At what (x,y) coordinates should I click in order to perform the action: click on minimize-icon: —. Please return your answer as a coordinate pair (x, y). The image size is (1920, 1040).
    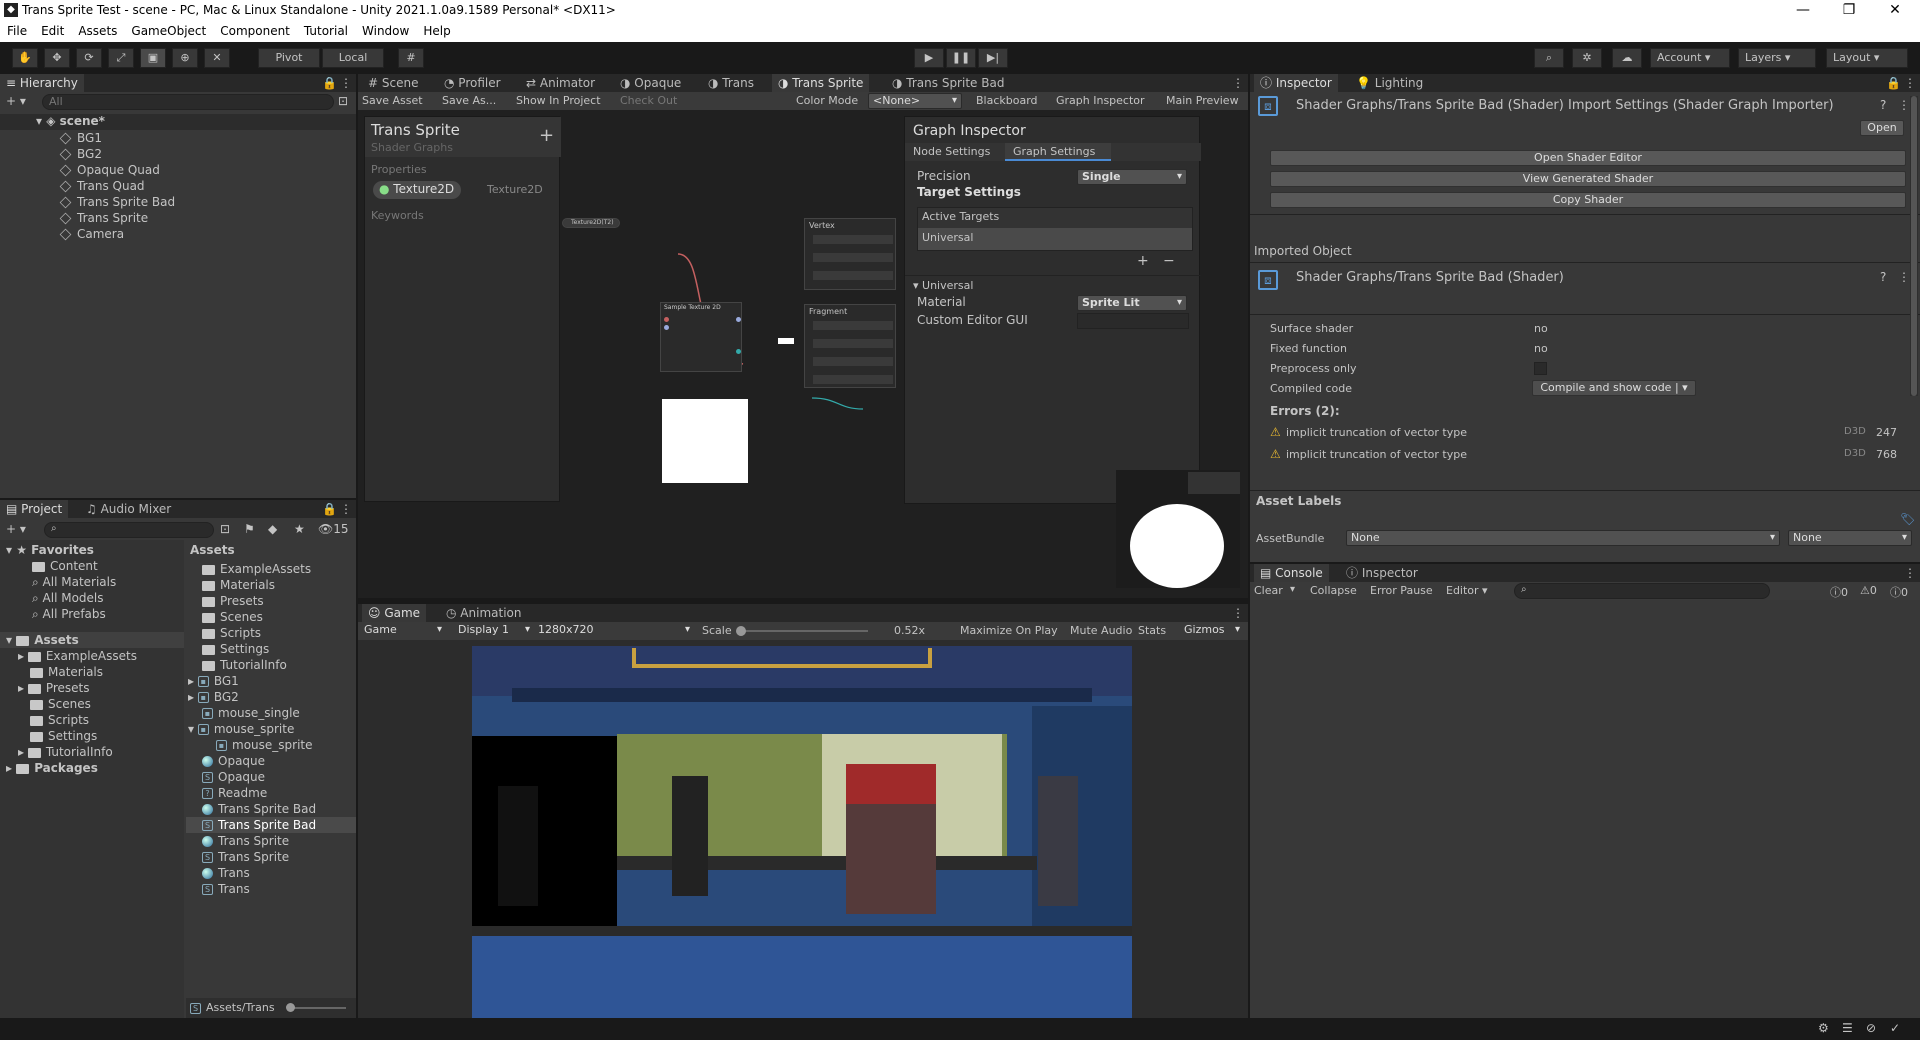
    Looking at the image, I should click on (1803, 11).